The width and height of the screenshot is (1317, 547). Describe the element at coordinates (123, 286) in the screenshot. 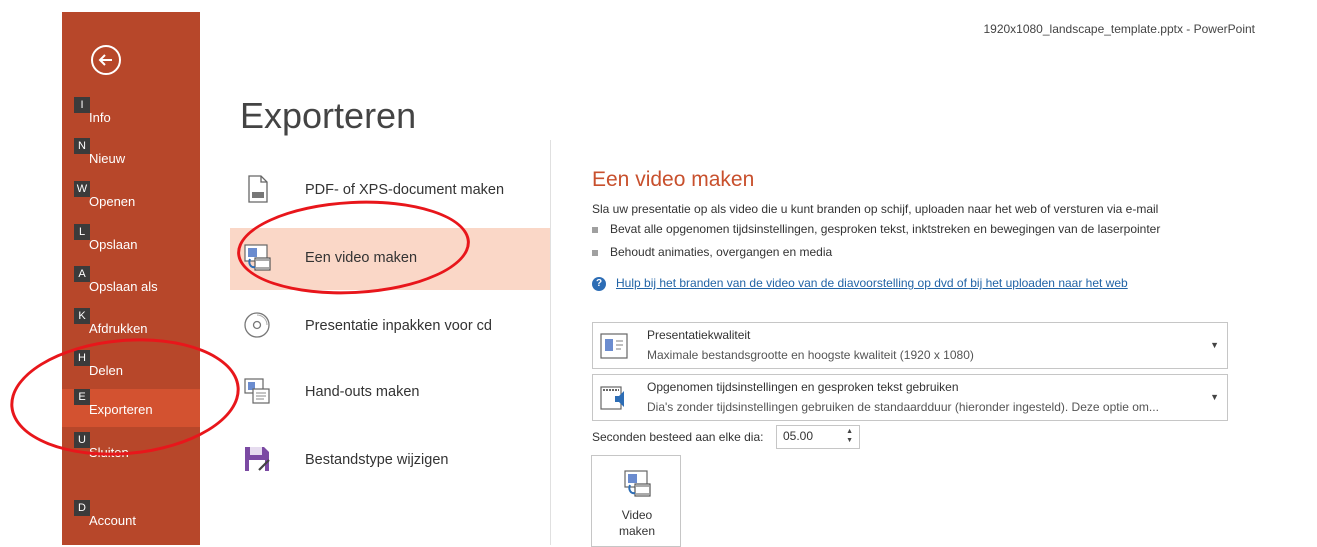

I see `nav-label: Opslaan als` at that location.